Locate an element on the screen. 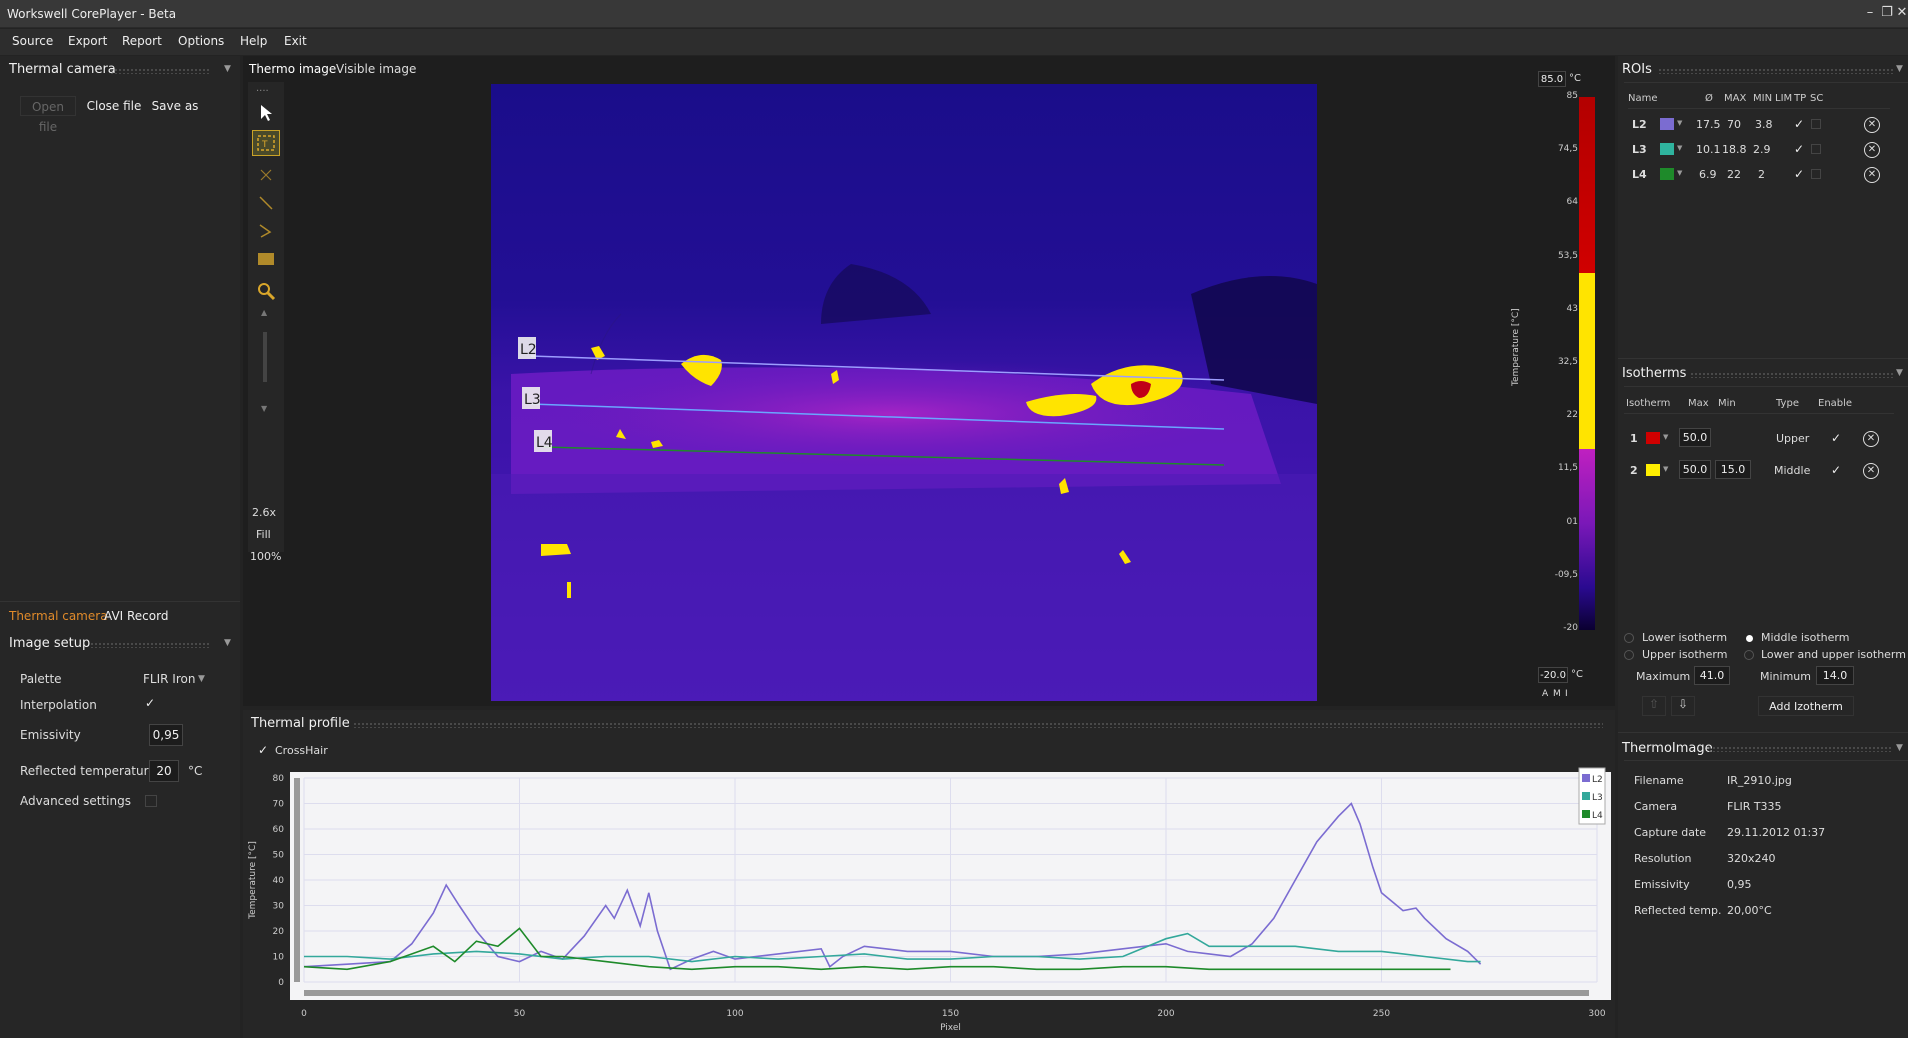 The height and width of the screenshot is (1038, 1908). isotherm-type: Middle is located at coordinates (1792, 470).